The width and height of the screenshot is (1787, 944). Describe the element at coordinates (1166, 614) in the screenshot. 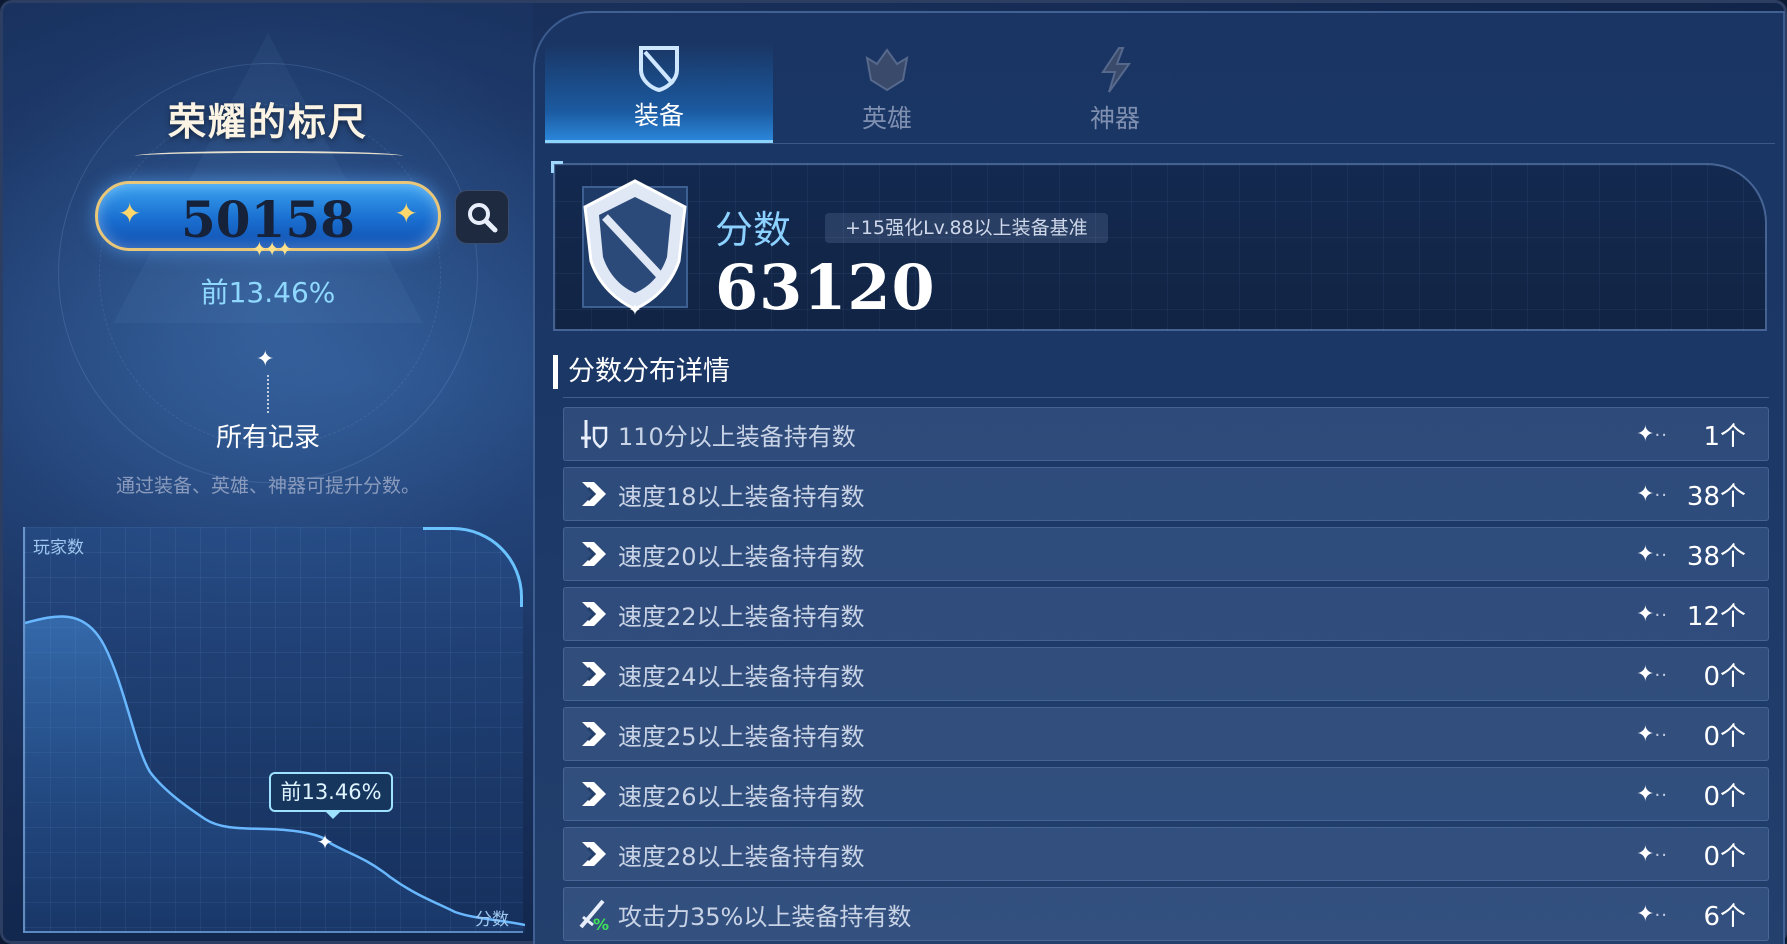

I see `list-item: 速度22以上装备持有数 ✦·· 12个` at that location.